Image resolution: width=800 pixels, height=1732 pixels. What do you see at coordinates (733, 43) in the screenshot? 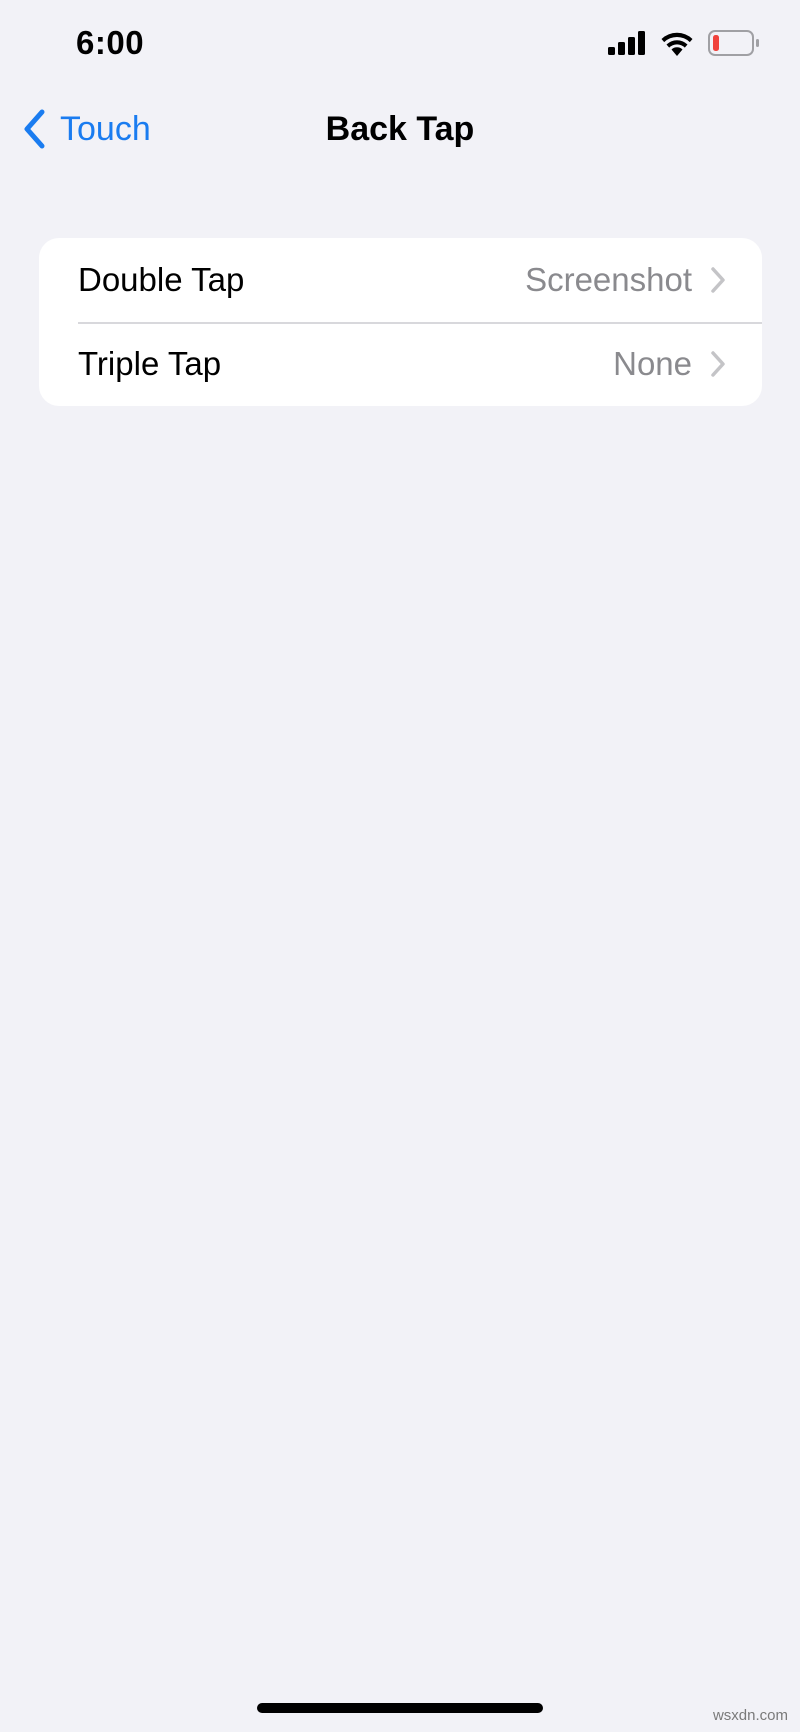
I see `battery-low-icon` at bounding box center [733, 43].